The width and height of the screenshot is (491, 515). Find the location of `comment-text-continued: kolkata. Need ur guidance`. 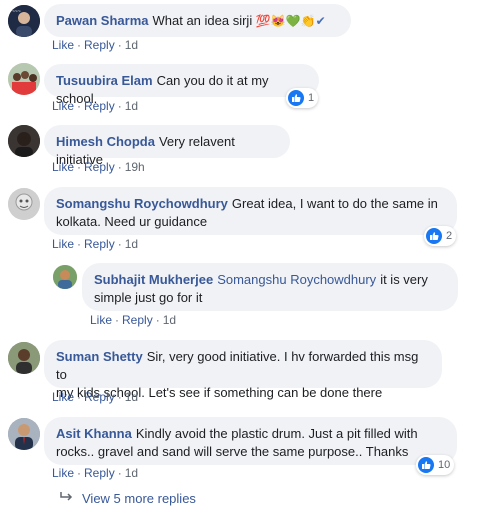

comment-text-continued: kolkata. Need ur guidance is located at coordinates (132, 221).